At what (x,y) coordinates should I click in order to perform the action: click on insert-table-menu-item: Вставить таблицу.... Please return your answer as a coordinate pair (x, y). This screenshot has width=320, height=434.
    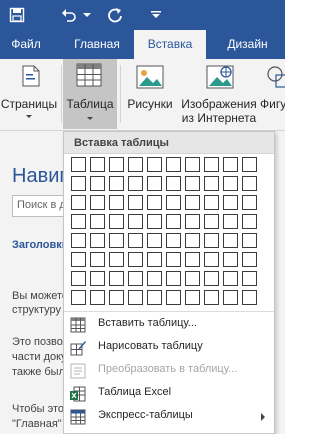
    Looking at the image, I should click on (169, 324).